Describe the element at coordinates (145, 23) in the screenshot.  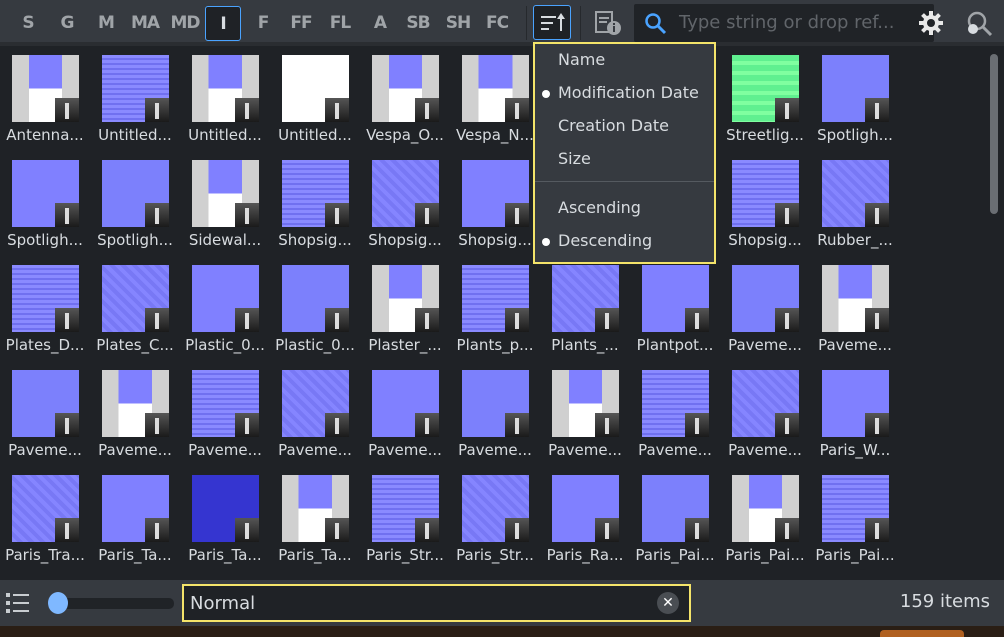
I see `filter-ma: MA` at that location.